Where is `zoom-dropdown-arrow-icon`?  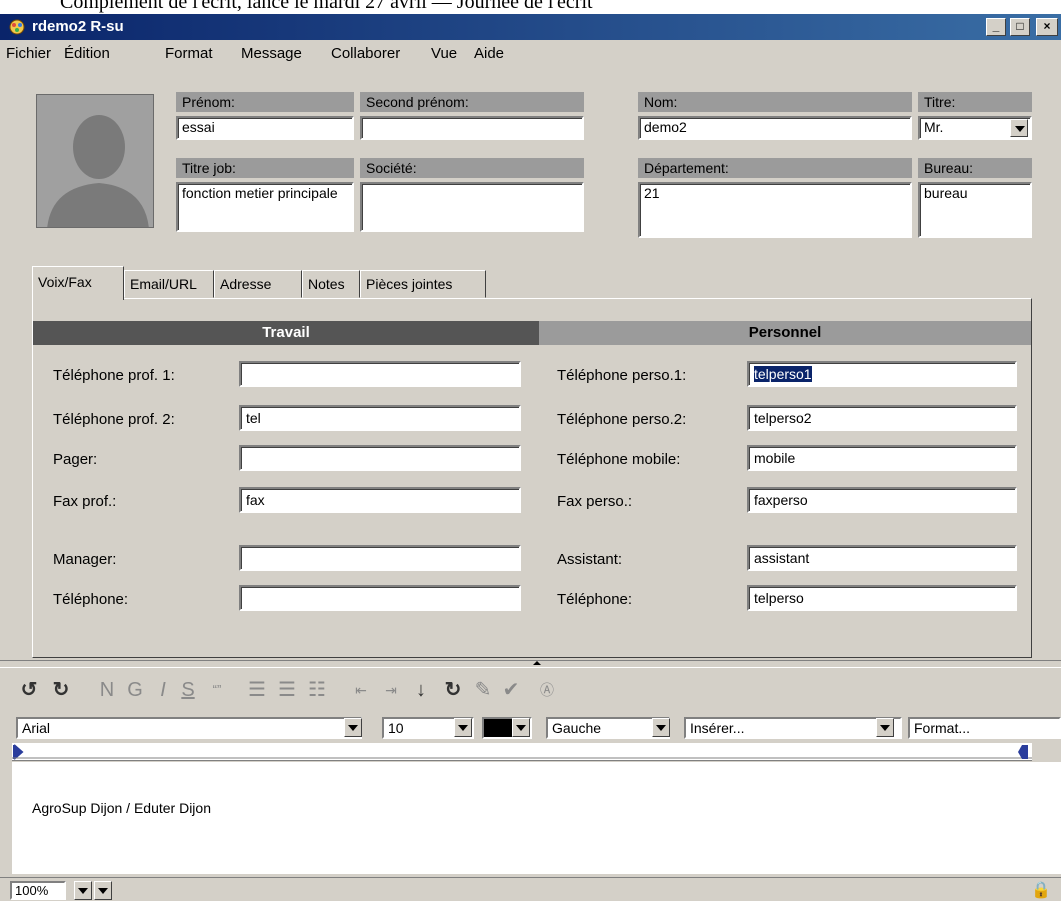
zoom-dropdown-arrow-icon is located at coordinates (83, 890).